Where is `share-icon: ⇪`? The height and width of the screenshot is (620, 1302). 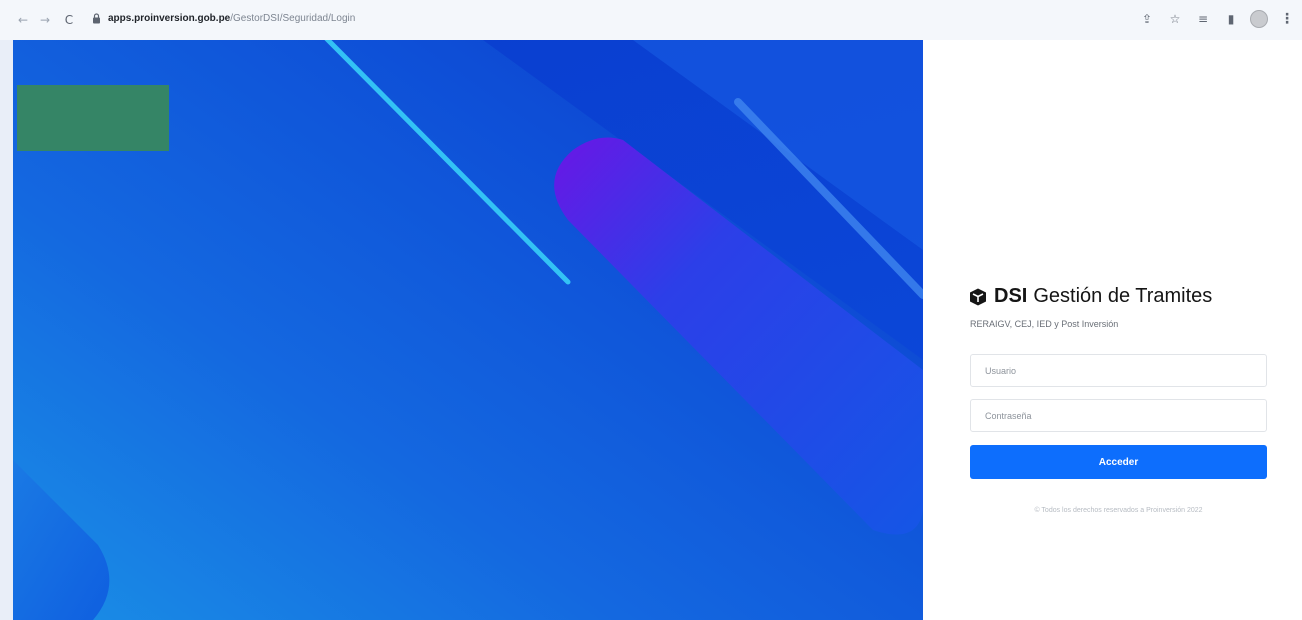 share-icon: ⇪ is located at coordinates (1147, 19).